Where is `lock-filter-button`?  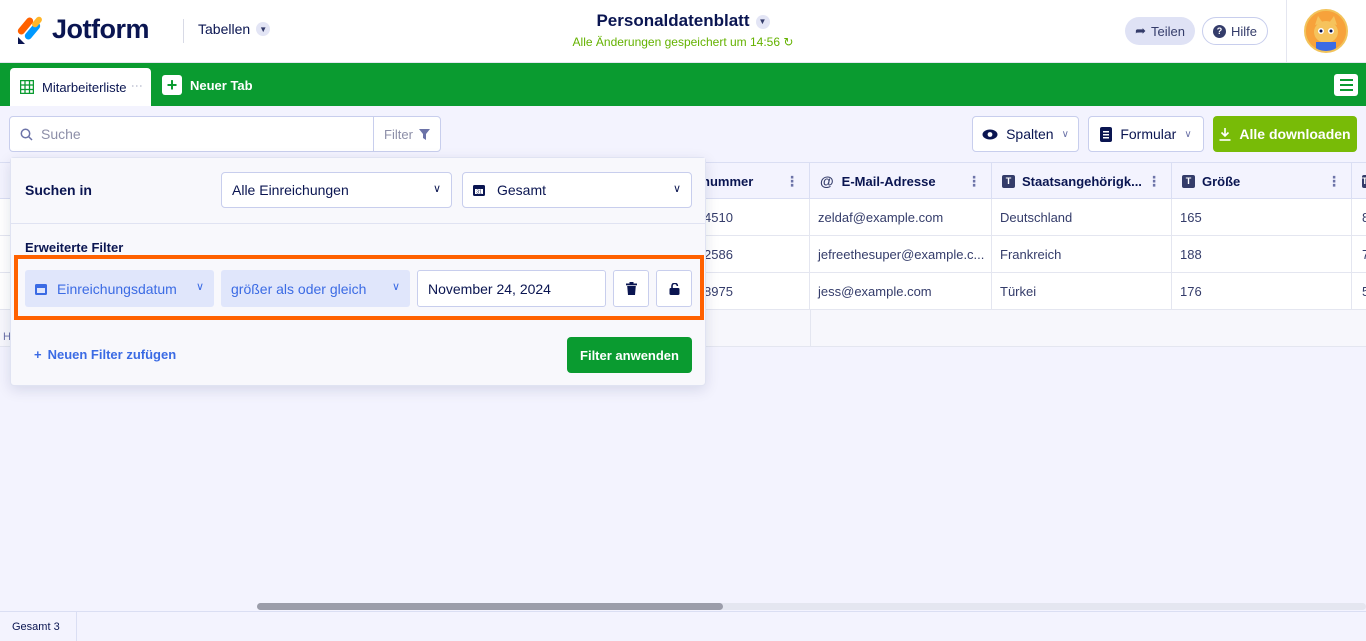
lock-filter-button is located at coordinates (674, 288).